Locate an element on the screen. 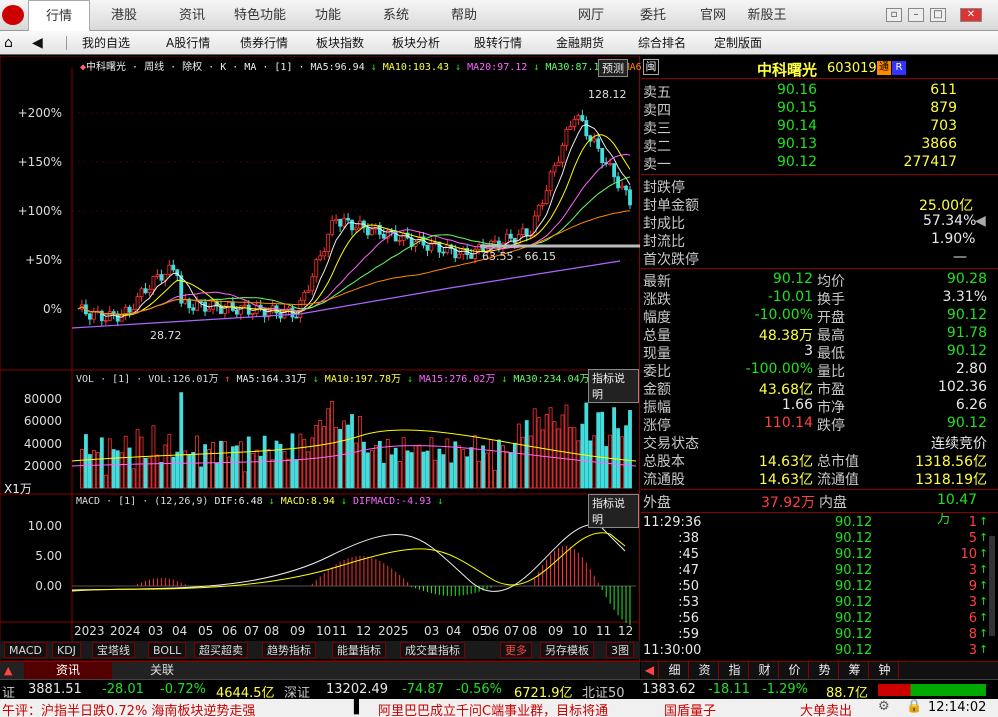 The image size is (998, 717). tick-volume: 9 is located at coordinates (972, 586).